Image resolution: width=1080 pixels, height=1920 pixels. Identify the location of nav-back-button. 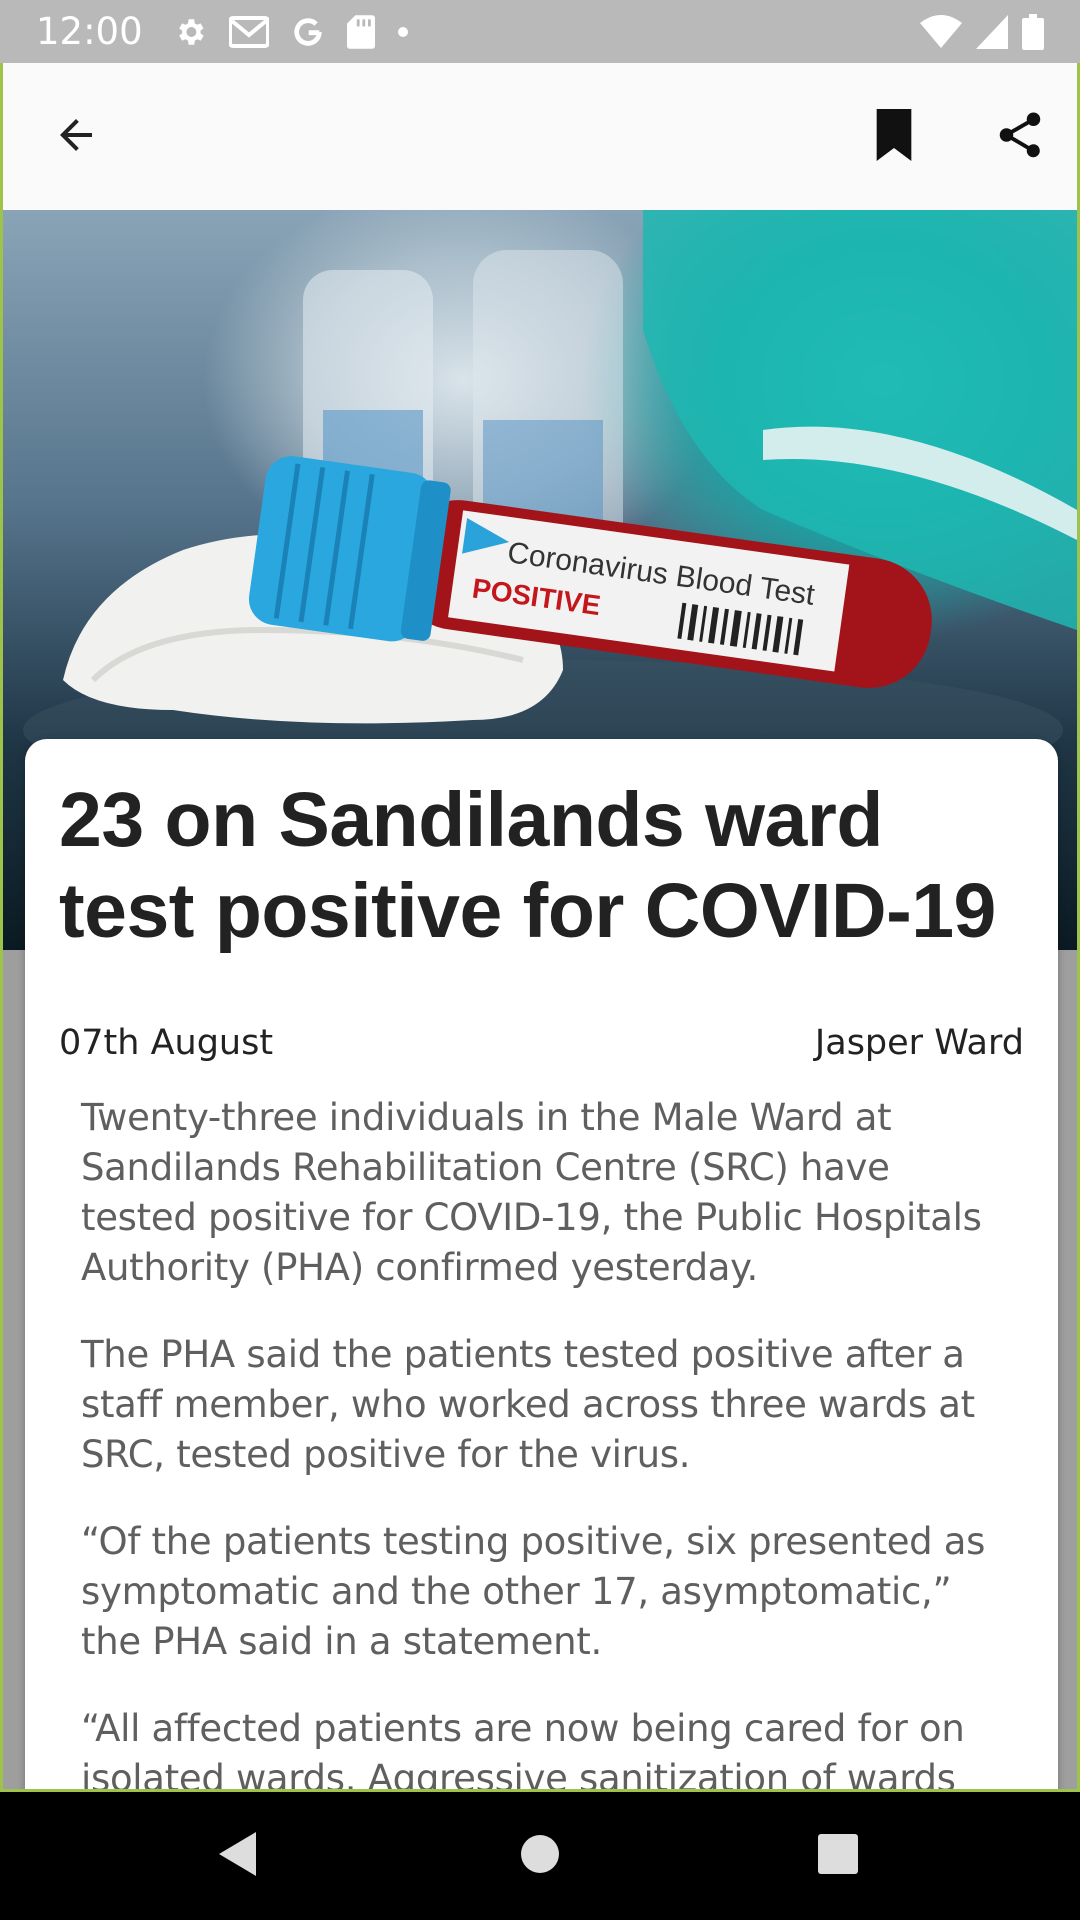
(238, 1856).